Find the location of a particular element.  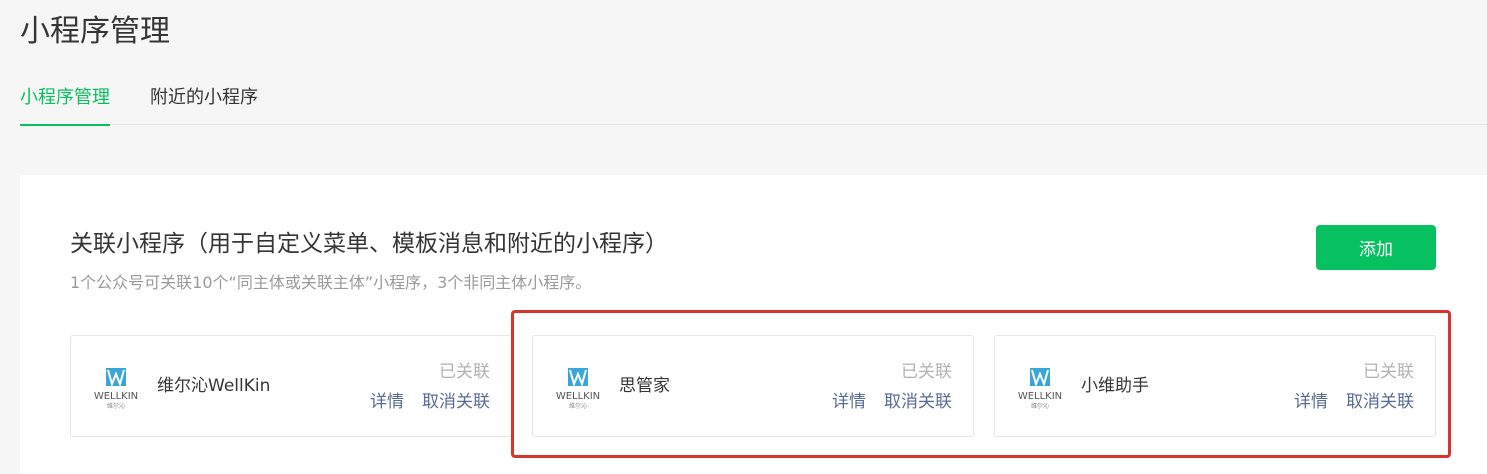

section-description: 1个公众号可关联10个“同主体或关联主体”小程序，3个非同主体小程序。 is located at coordinates (331, 282).